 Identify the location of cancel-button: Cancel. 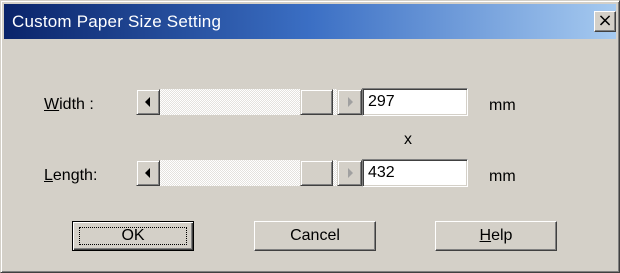
(315, 236).